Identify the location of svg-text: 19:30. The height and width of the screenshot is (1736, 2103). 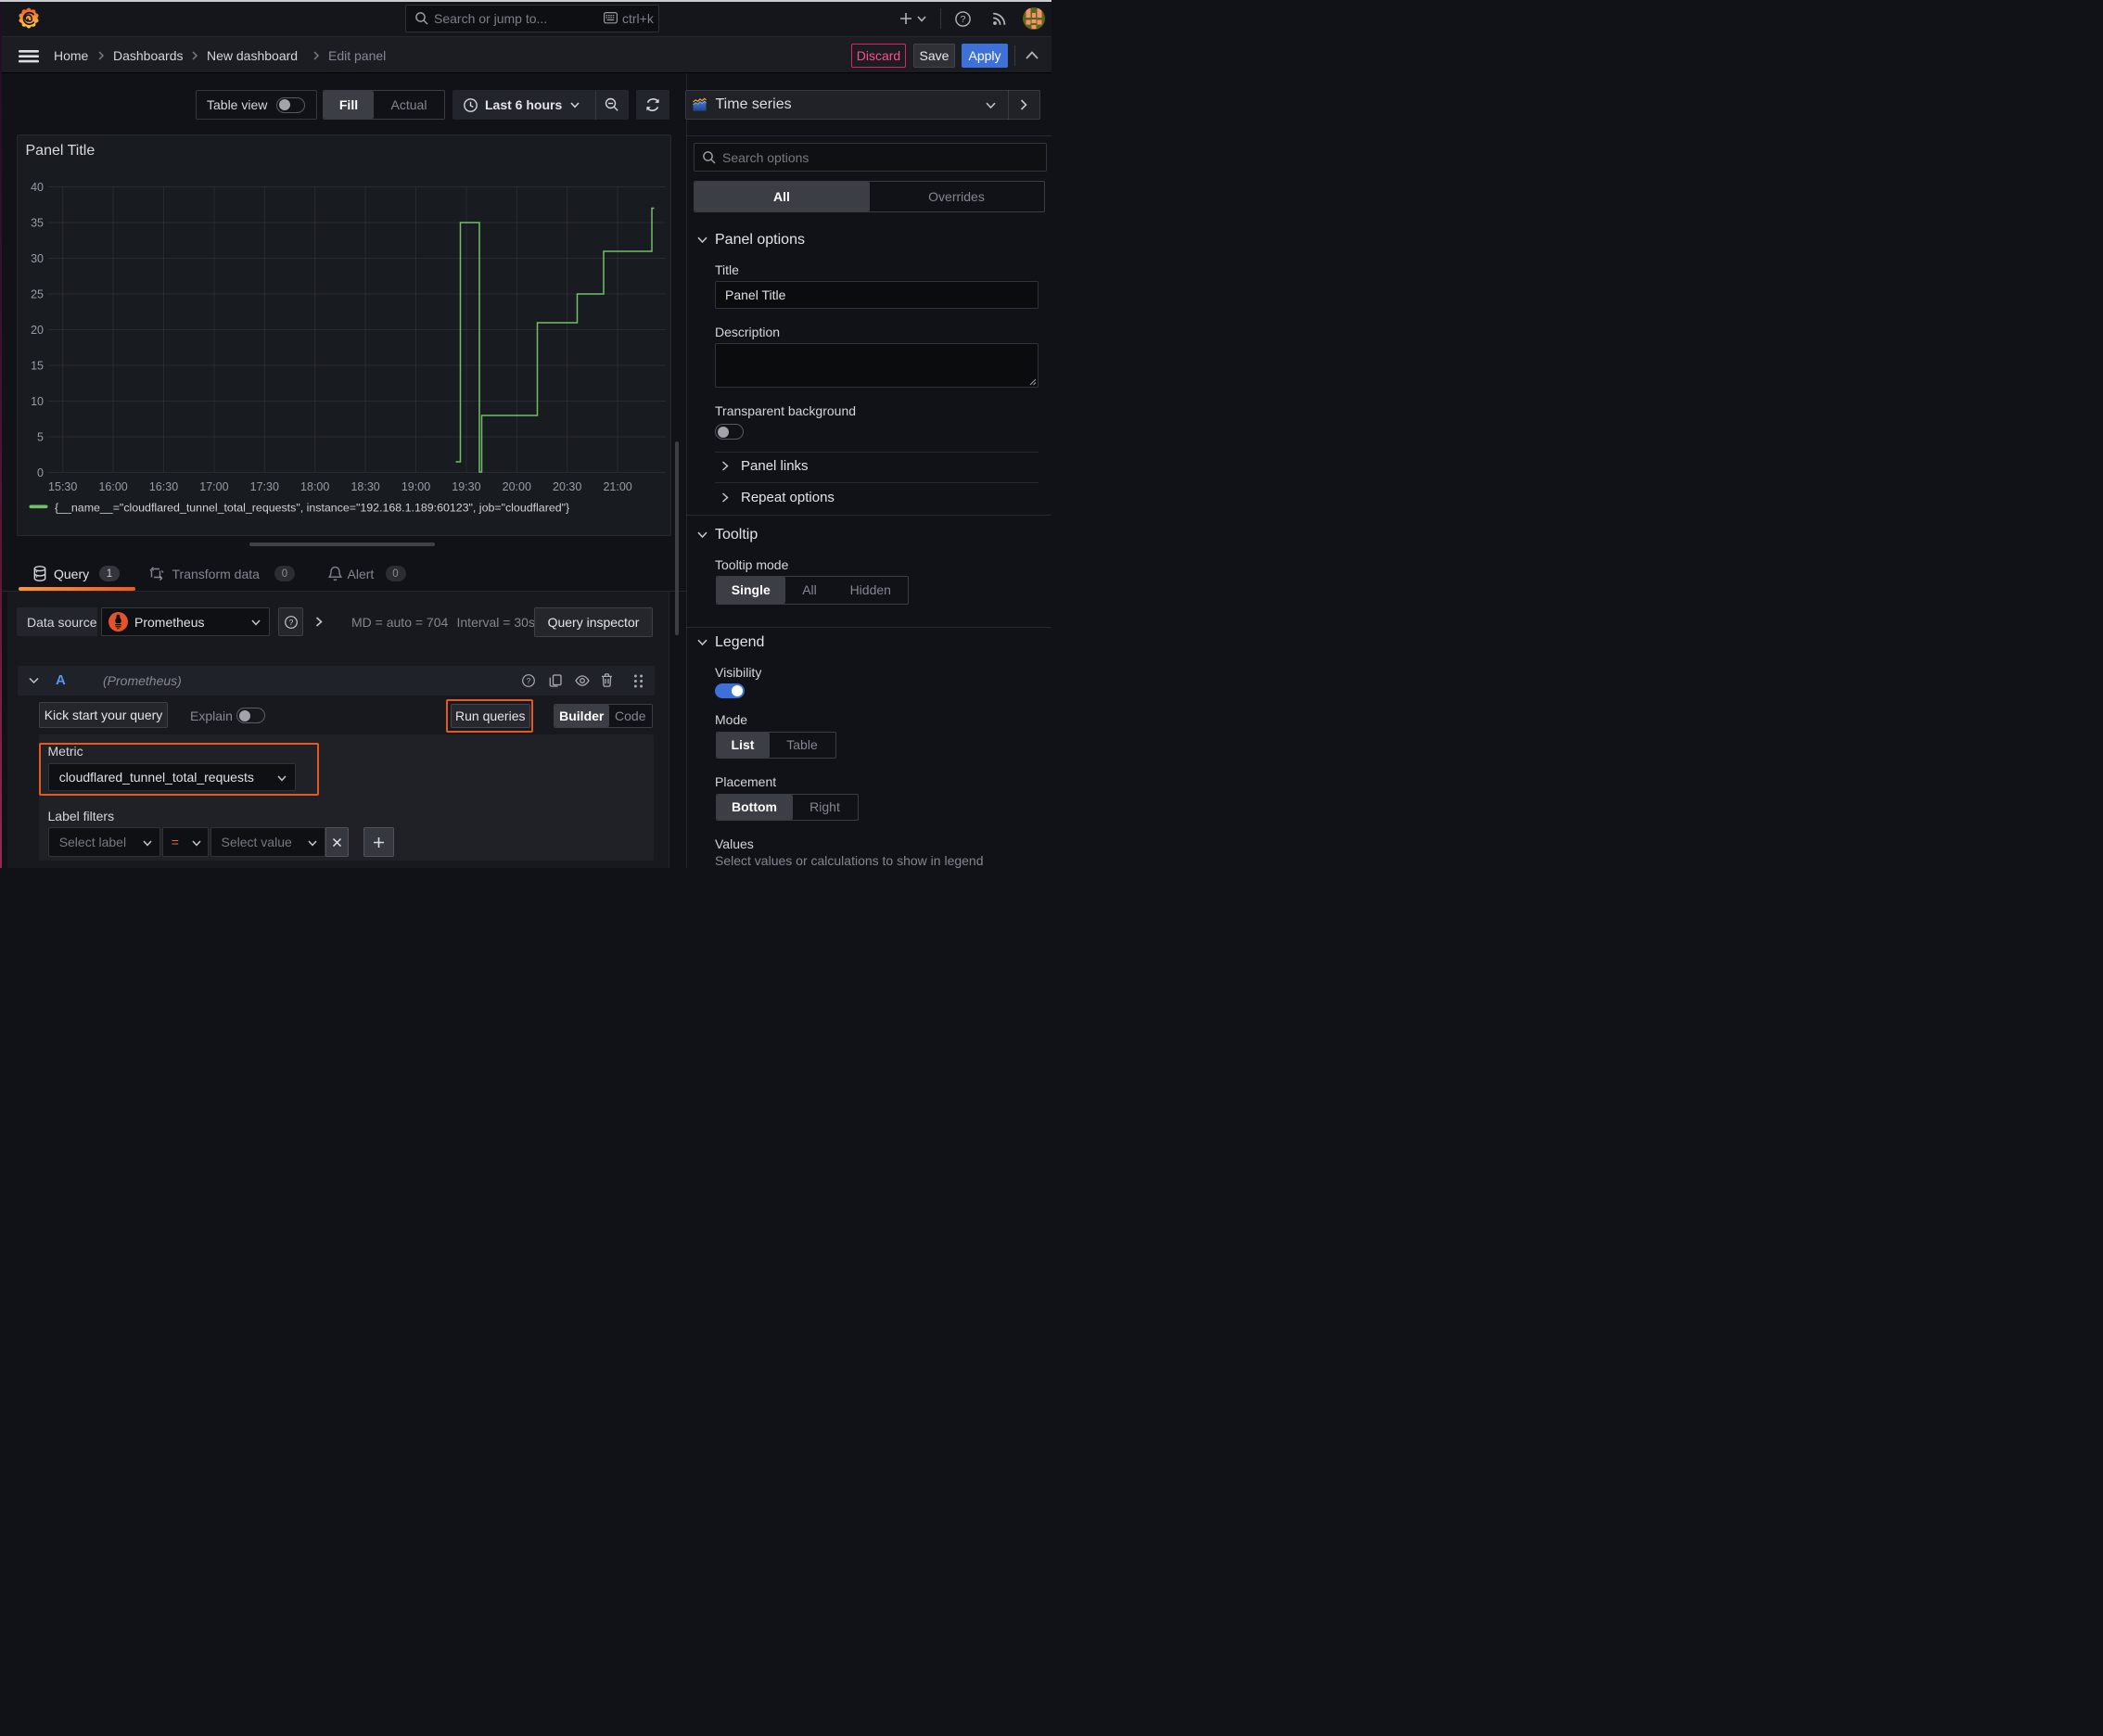
(466, 487).